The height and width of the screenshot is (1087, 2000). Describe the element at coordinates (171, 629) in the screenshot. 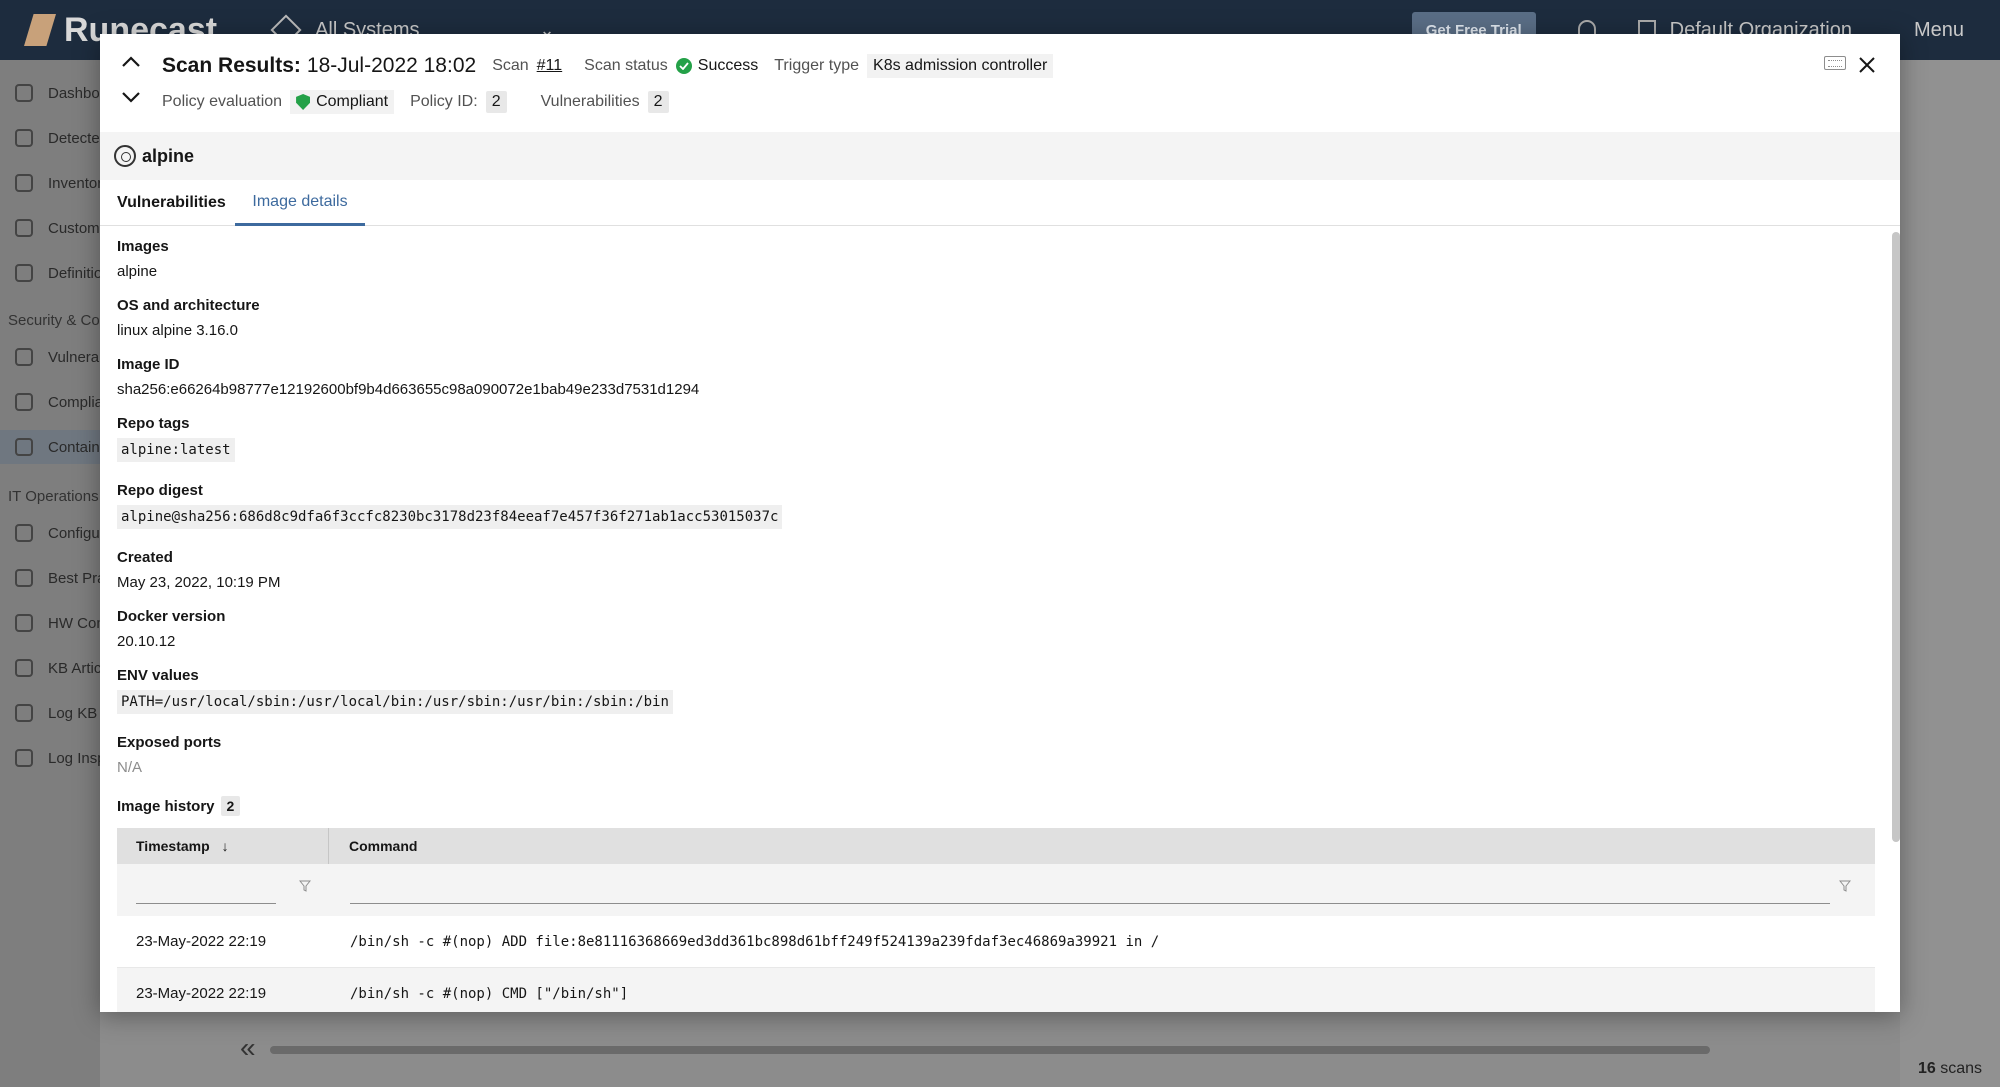

I see `field-docker-version: Docker version 20.10.12` at that location.